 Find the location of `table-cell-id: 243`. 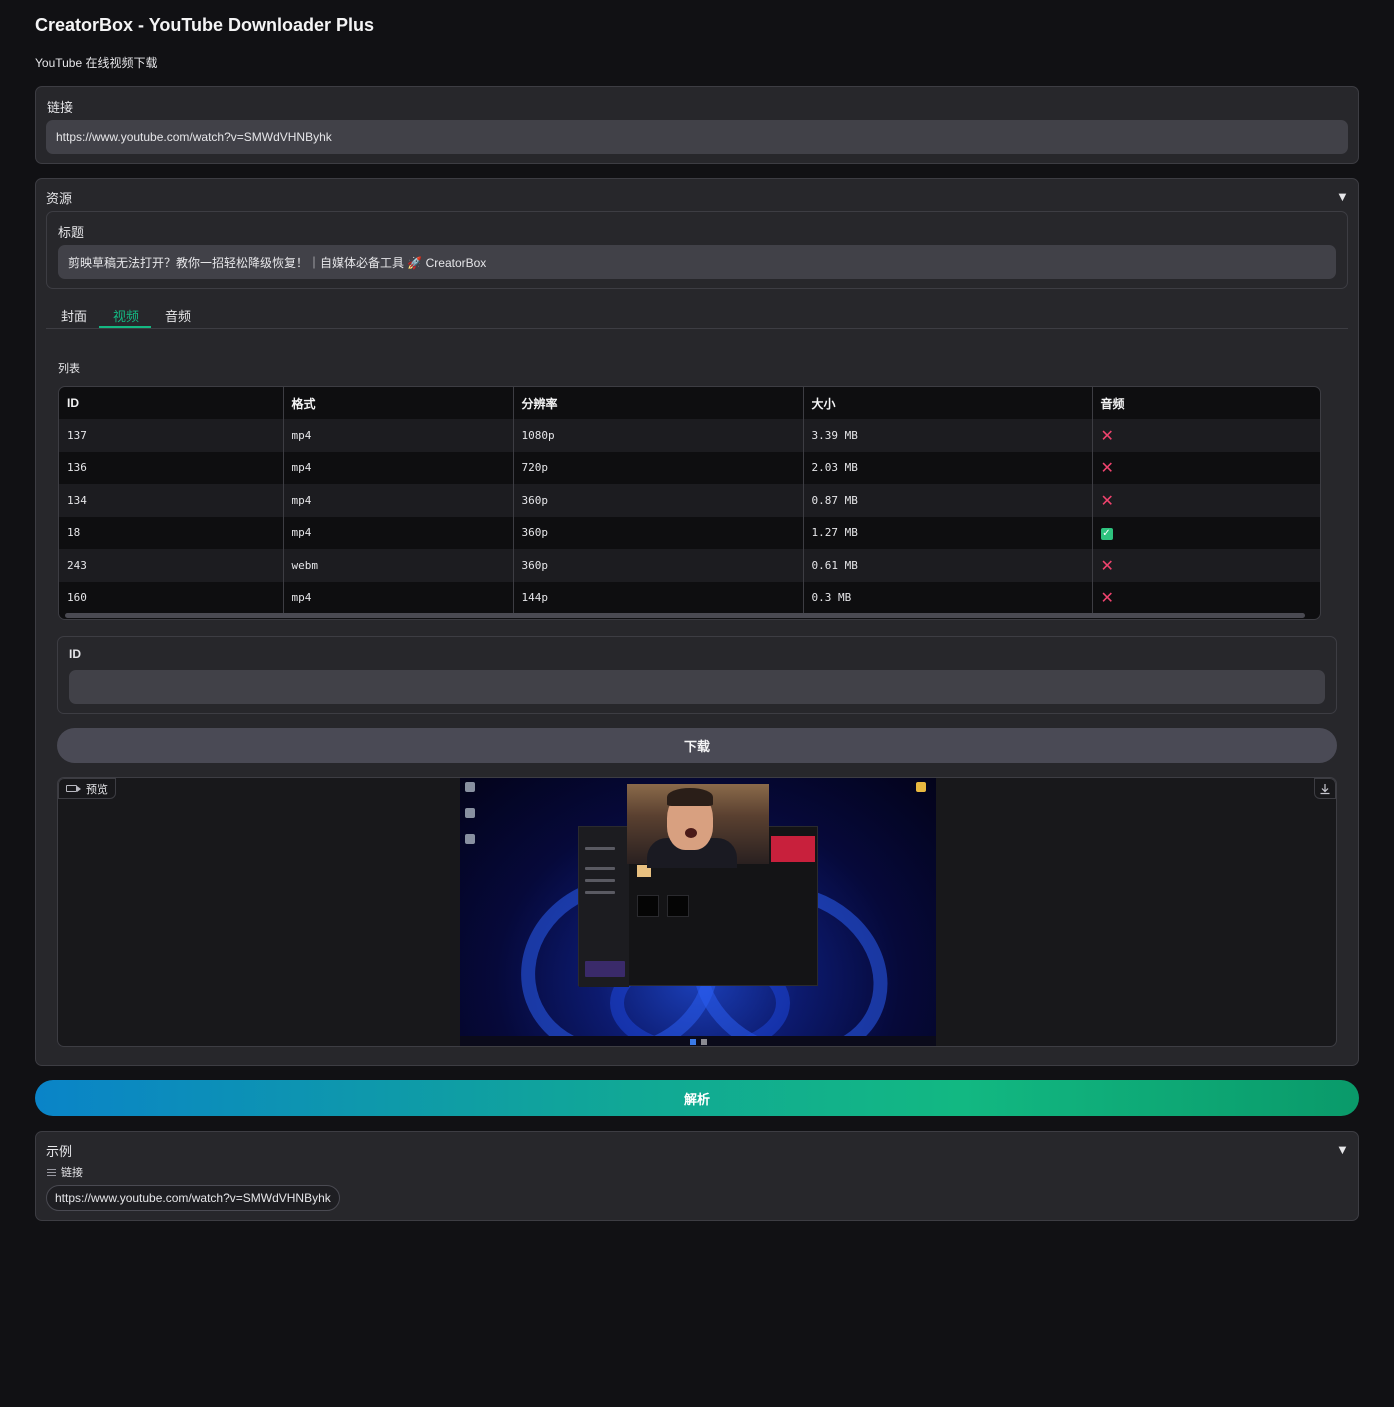

table-cell-id: 243 is located at coordinates (171, 565).